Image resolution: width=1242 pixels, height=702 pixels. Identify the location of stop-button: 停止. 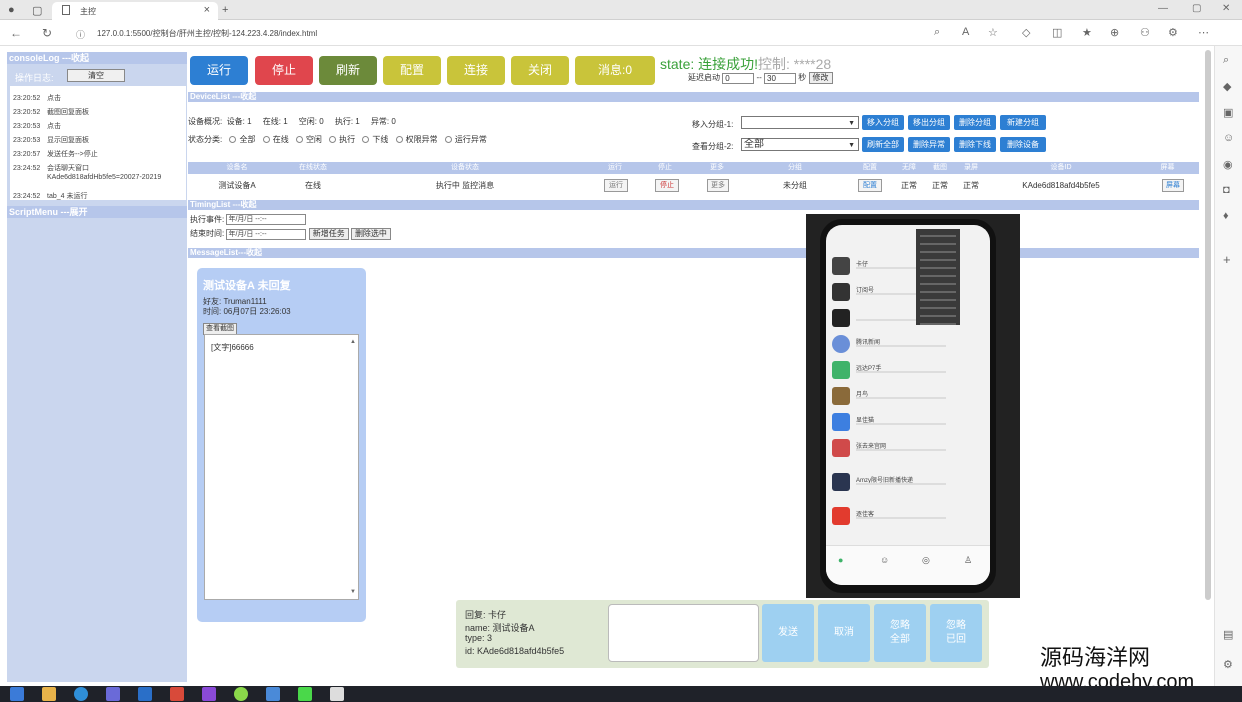
(284, 70).